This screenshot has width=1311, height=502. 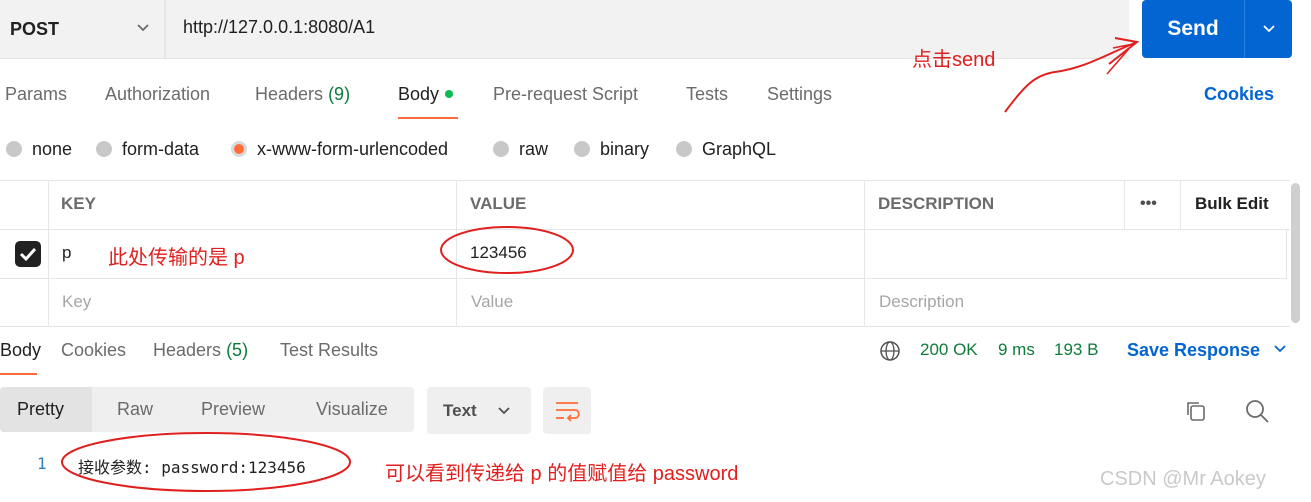 What do you see at coordinates (161, 148) in the screenshot?
I see `radio-label: form-data` at bounding box center [161, 148].